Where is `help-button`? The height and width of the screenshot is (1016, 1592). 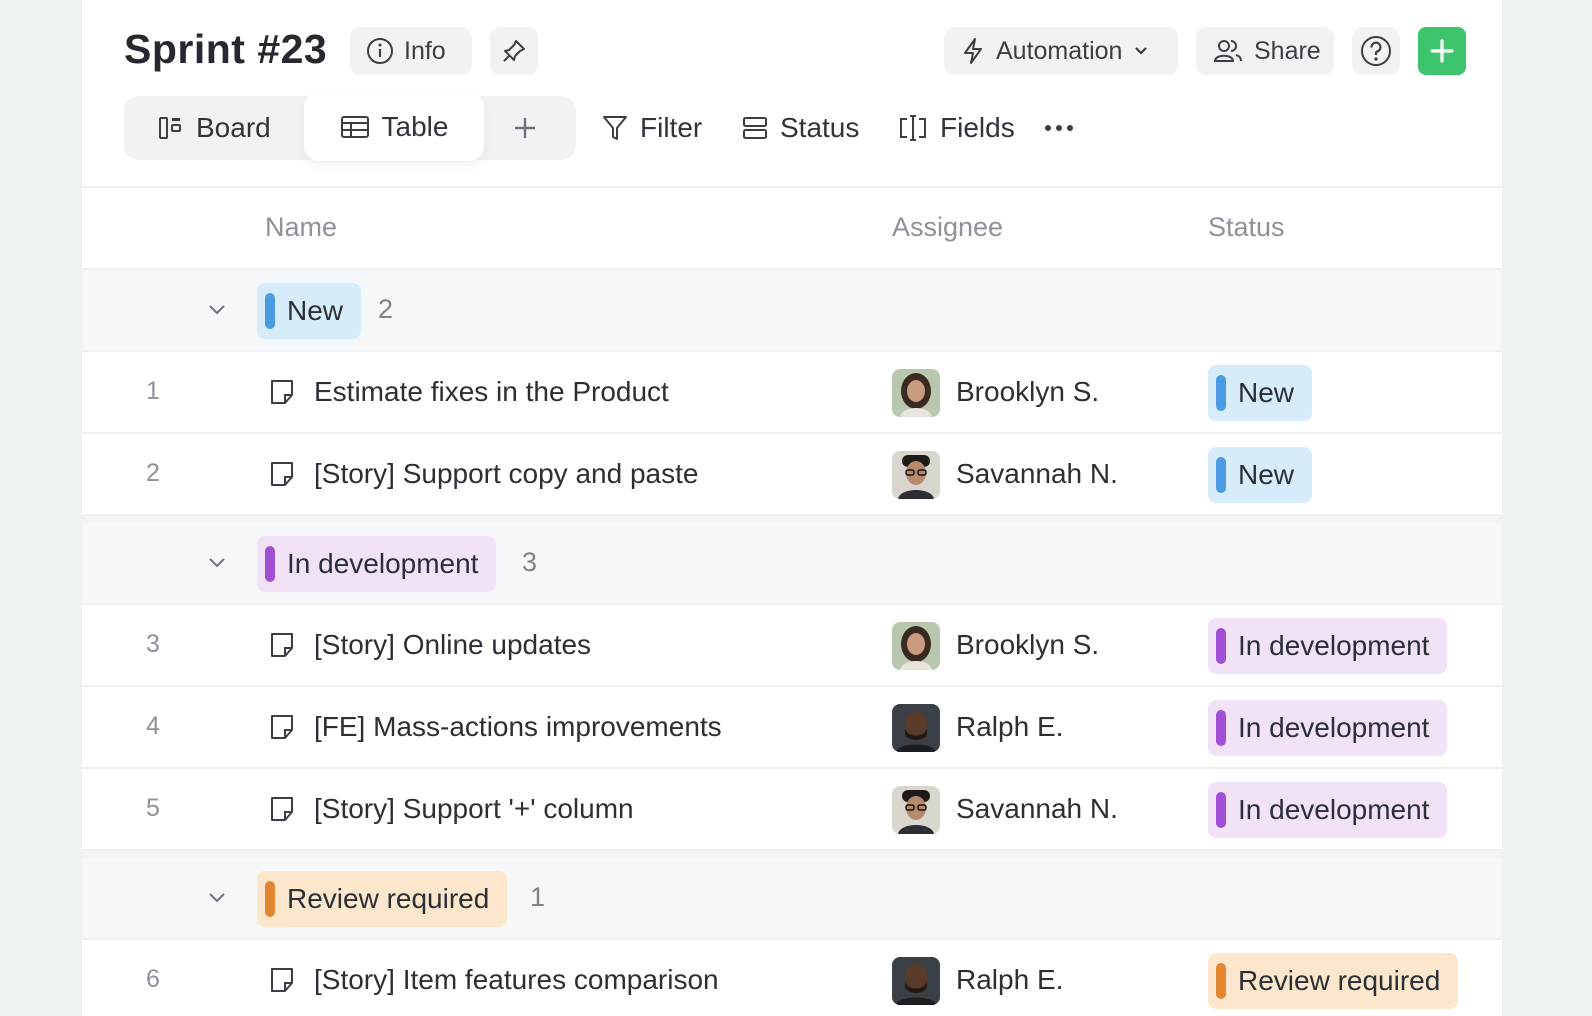 help-button is located at coordinates (1376, 51).